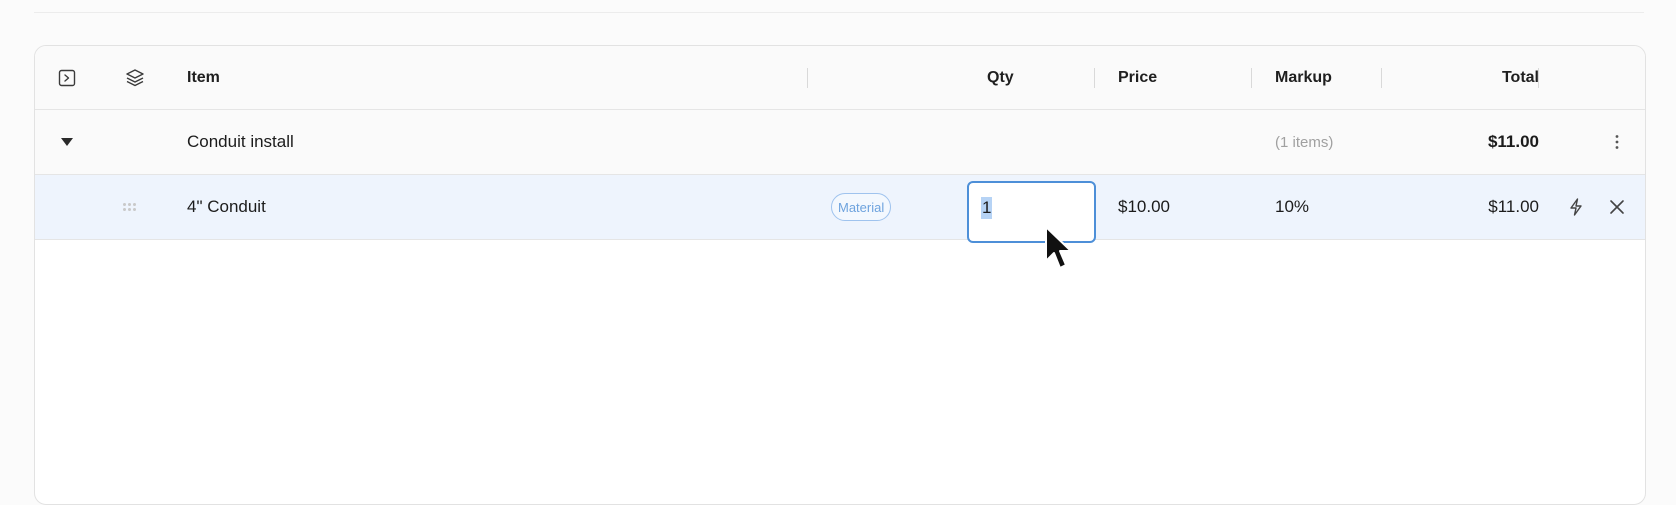  I want to click on item-name: 4" Conduit, so click(226, 207).